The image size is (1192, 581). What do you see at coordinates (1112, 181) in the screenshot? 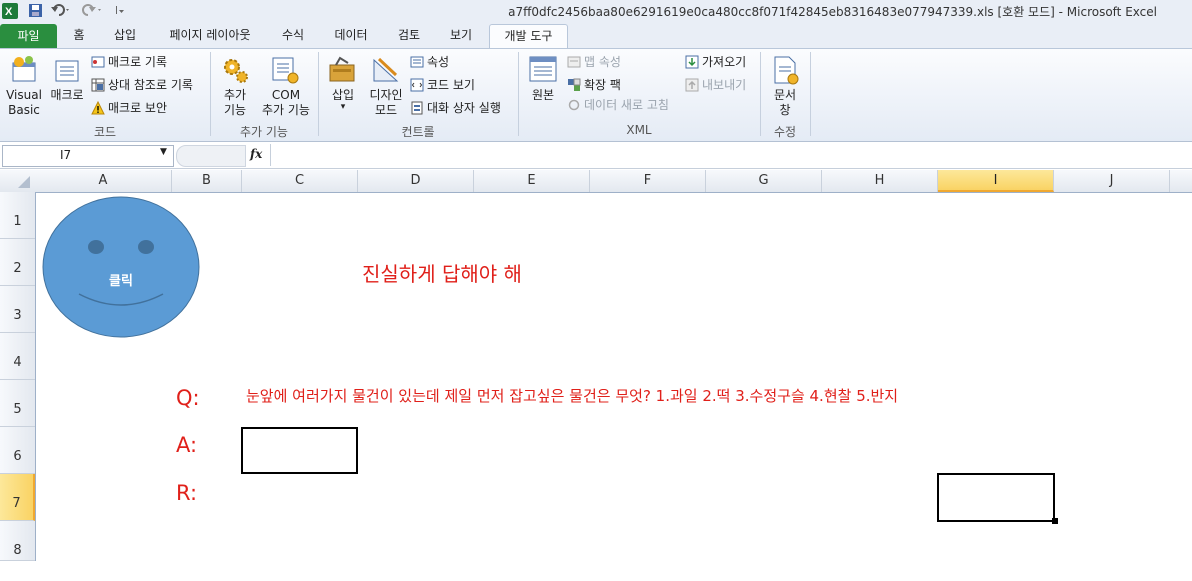
I see `column-header-j: J` at bounding box center [1112, 181].